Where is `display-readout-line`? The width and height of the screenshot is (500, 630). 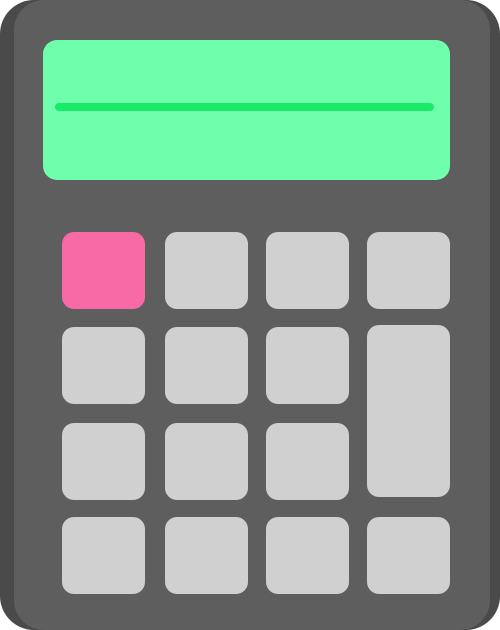
display-readout-line is located at coordinates (244, 107).